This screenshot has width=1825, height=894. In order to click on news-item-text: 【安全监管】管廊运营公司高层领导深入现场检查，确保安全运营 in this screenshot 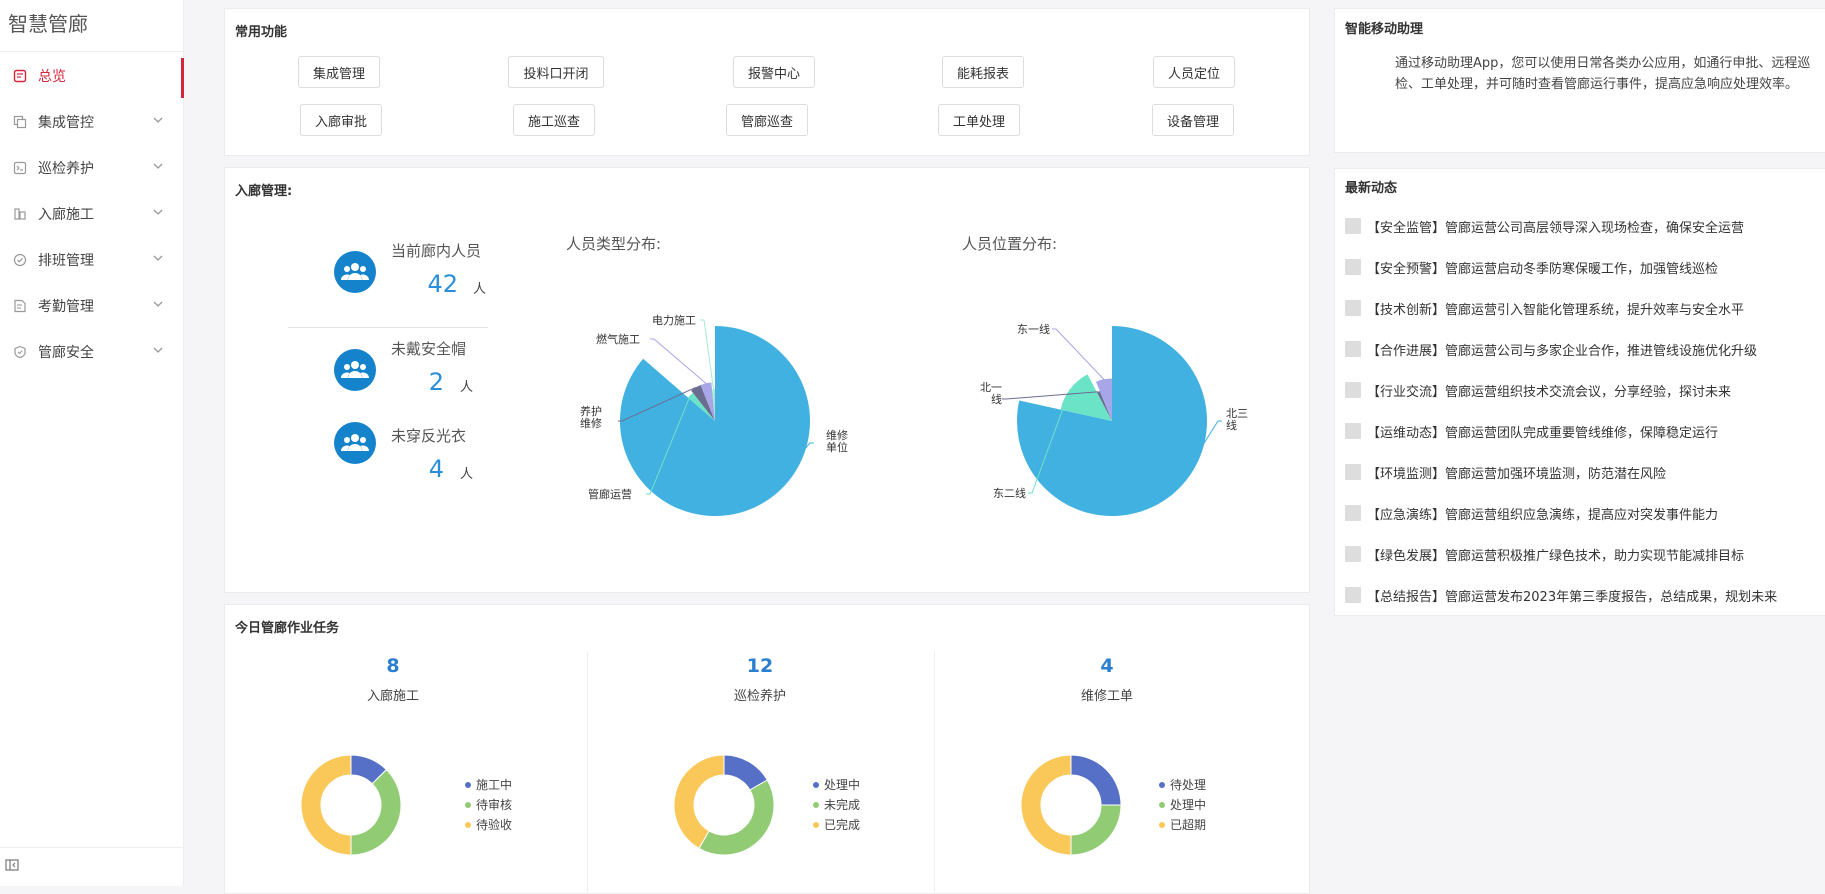, I will do `click(1556, 228)`.